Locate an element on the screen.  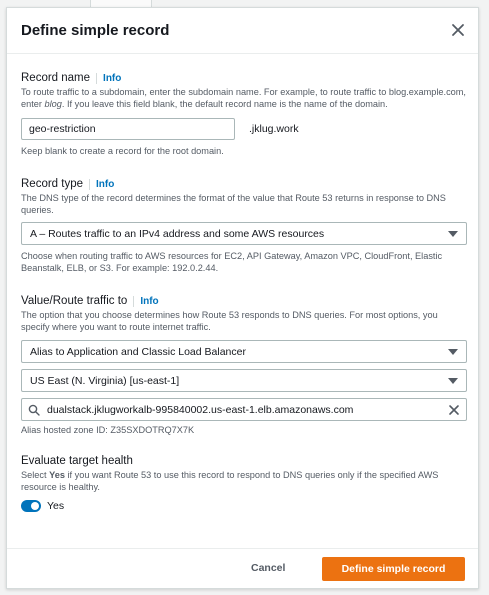
record-type-label-row: Record type Info is located at coordinates (244, 184).